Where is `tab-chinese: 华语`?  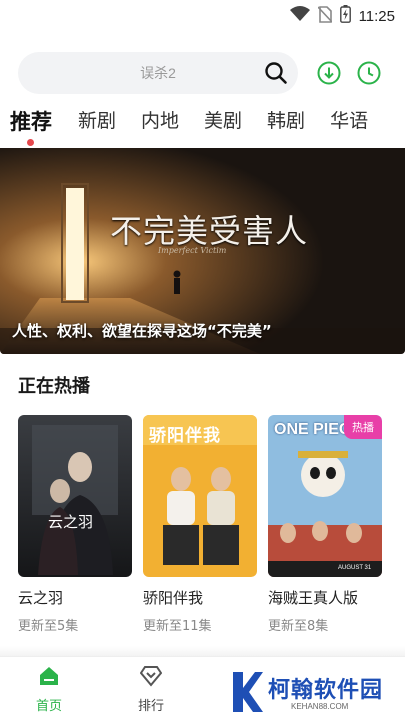 tab-chinese: 华语 is located at coordinates (349, 119).